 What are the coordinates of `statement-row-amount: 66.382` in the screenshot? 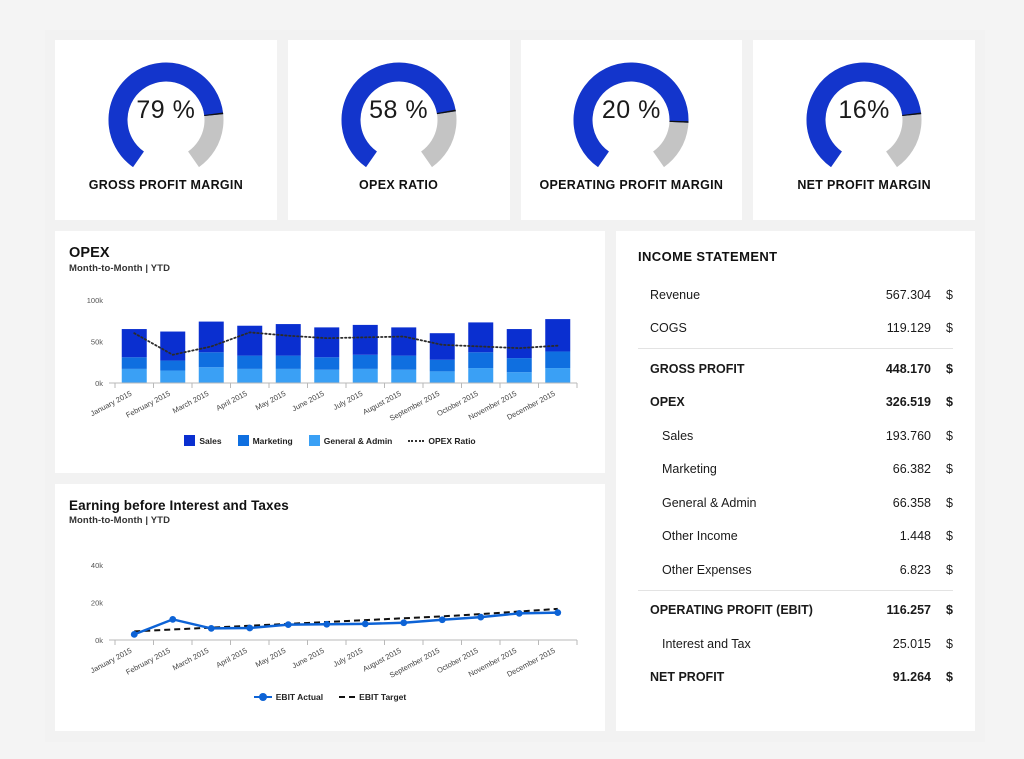 It's located at (911, 469).